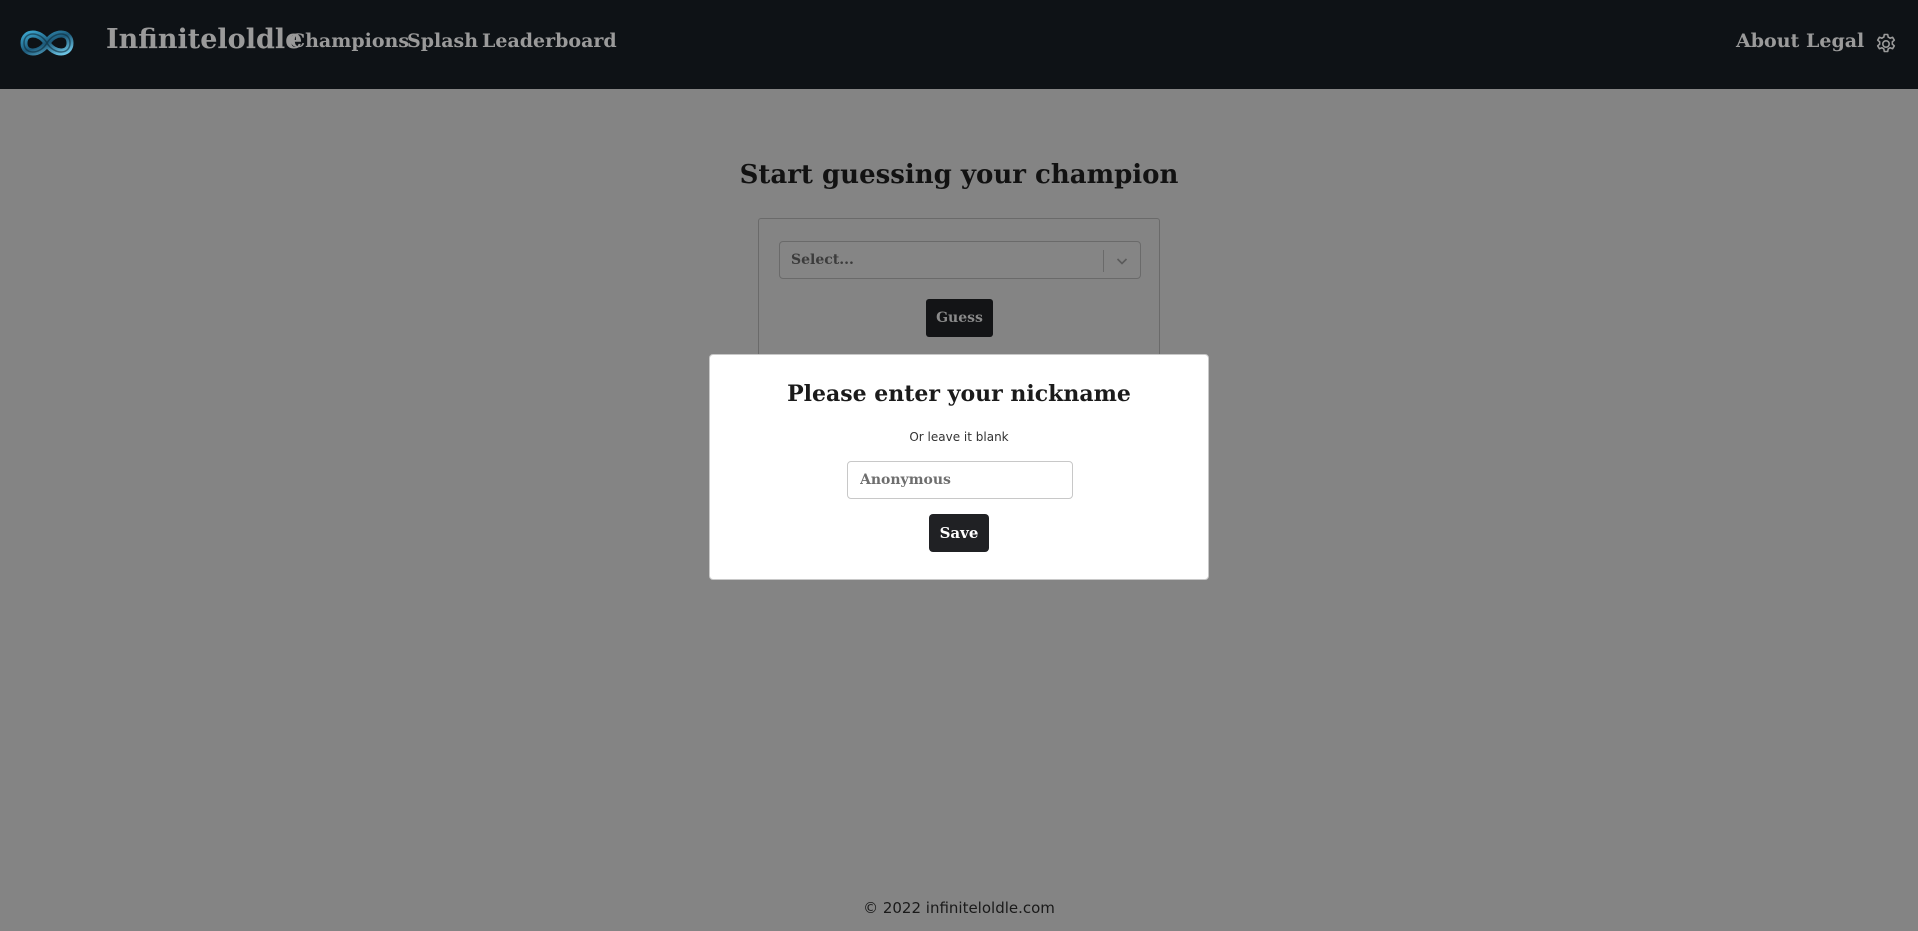 This screenshot has width=1918, height=931. Describe the element at coordinates (1835, 41) in the screenshot. I see `nav-link-legal: Legal` at that location.